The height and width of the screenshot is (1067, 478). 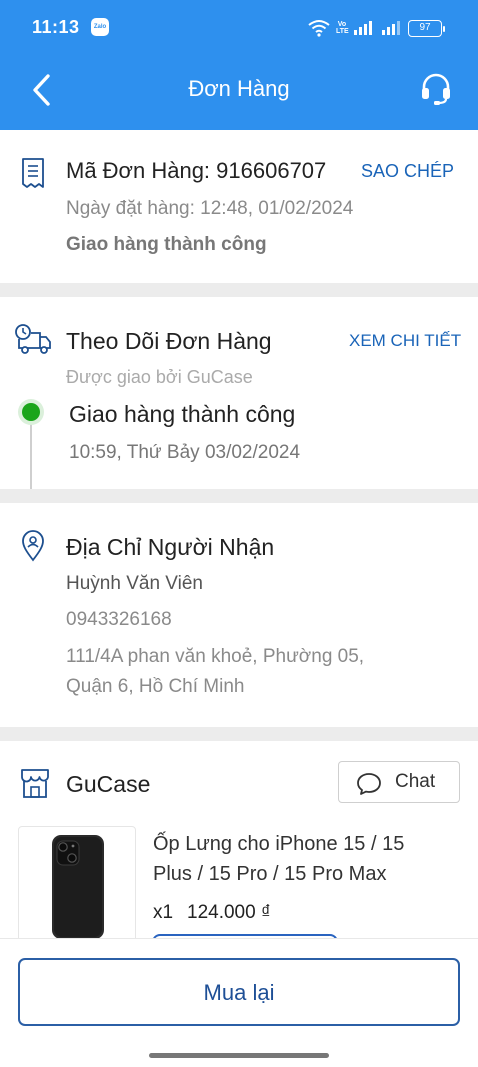 What do you see at coordinates (56, 27) in the screenshot?
I see `status-time: 11:13` at bounding box center [56, 27].